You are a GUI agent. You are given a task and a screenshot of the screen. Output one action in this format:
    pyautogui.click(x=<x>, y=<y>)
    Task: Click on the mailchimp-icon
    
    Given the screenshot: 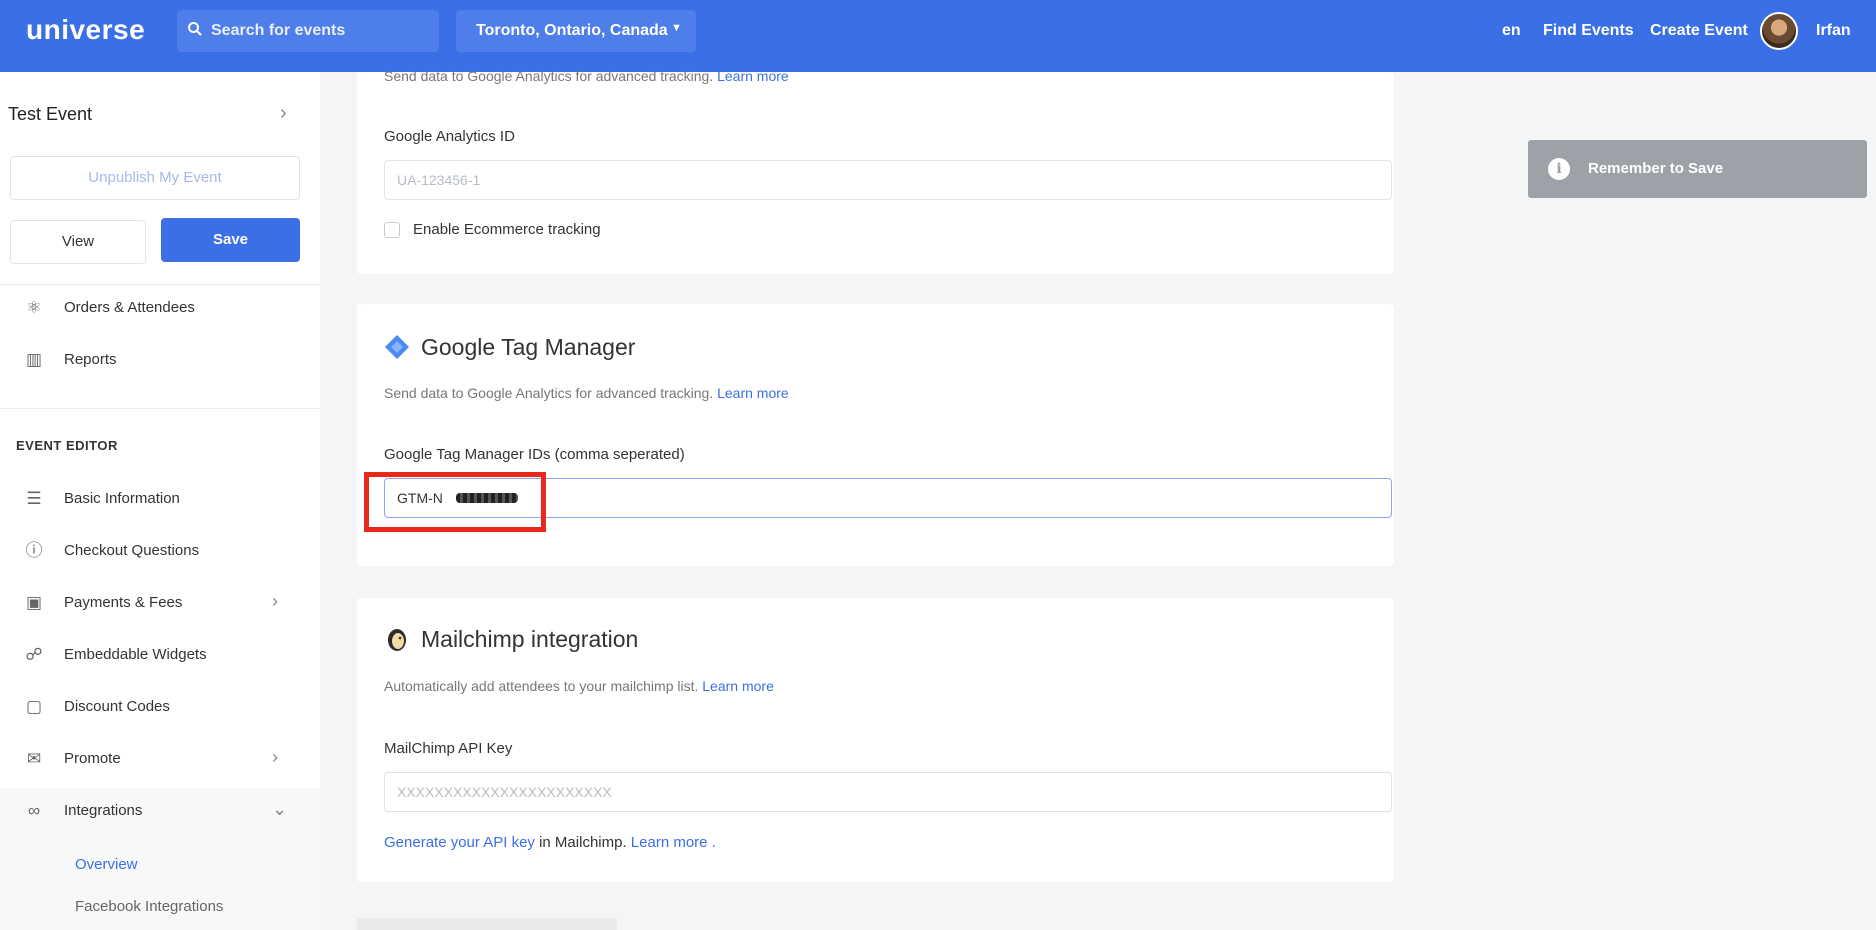 What is the action you would take?
    pyautogui.click(x=397, y=640)
    